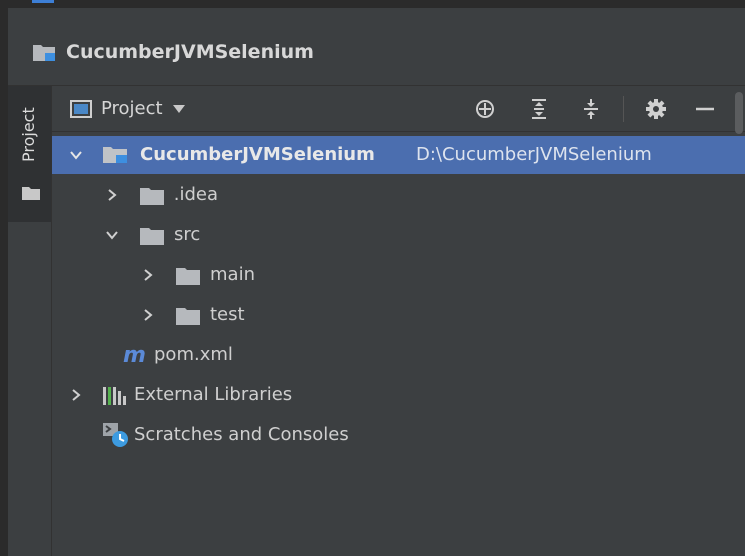  What do you see at coordinates (534, 154) in the screenshot?
I see `root-module-path: D:\CucumberJVMSelenium` at bounding box center [534, 154].